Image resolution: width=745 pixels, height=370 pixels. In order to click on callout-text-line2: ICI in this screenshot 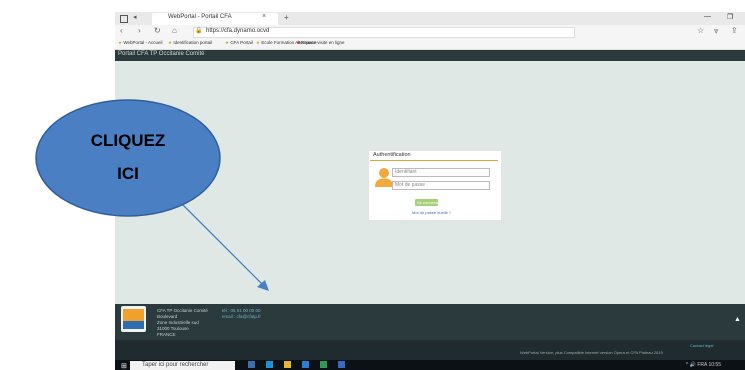, I will do `click(128, 173)`.